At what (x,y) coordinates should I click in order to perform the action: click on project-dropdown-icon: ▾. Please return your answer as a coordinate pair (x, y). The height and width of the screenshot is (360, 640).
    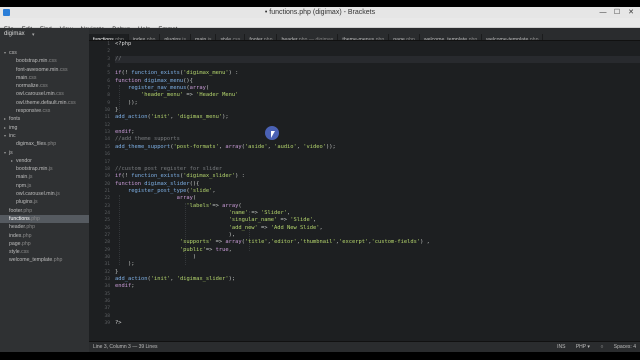
    Looking at the image, I should click on (33, 35).